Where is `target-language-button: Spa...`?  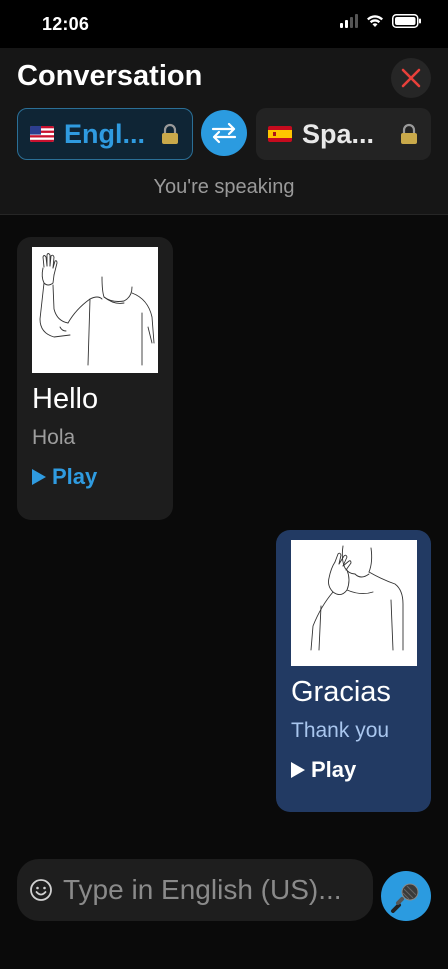
target-language-button: Spa... is located at coordinates (343, 134).